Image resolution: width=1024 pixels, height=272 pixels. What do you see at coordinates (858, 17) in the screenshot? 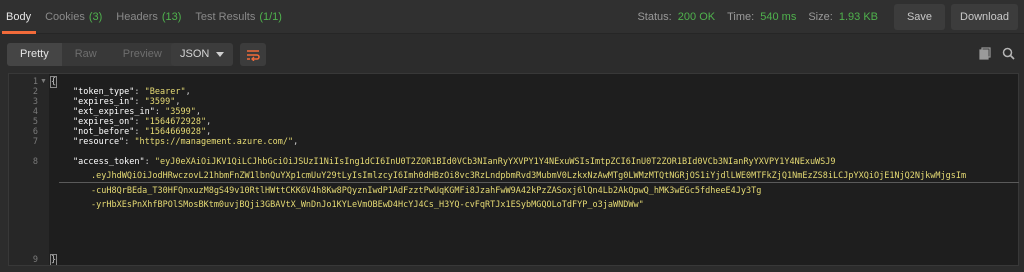
I see `size-value: 1.93 KB` at bounding box center [858, 17].